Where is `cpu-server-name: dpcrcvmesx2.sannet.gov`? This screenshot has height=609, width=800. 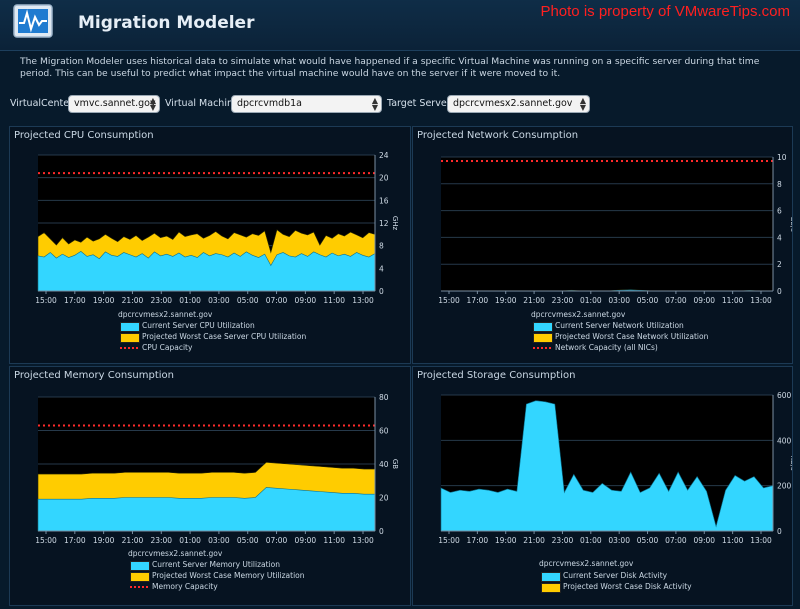
cpu-server-name: dpcrcvmesx2.sannet.gov is located at coordinates (165, 314).